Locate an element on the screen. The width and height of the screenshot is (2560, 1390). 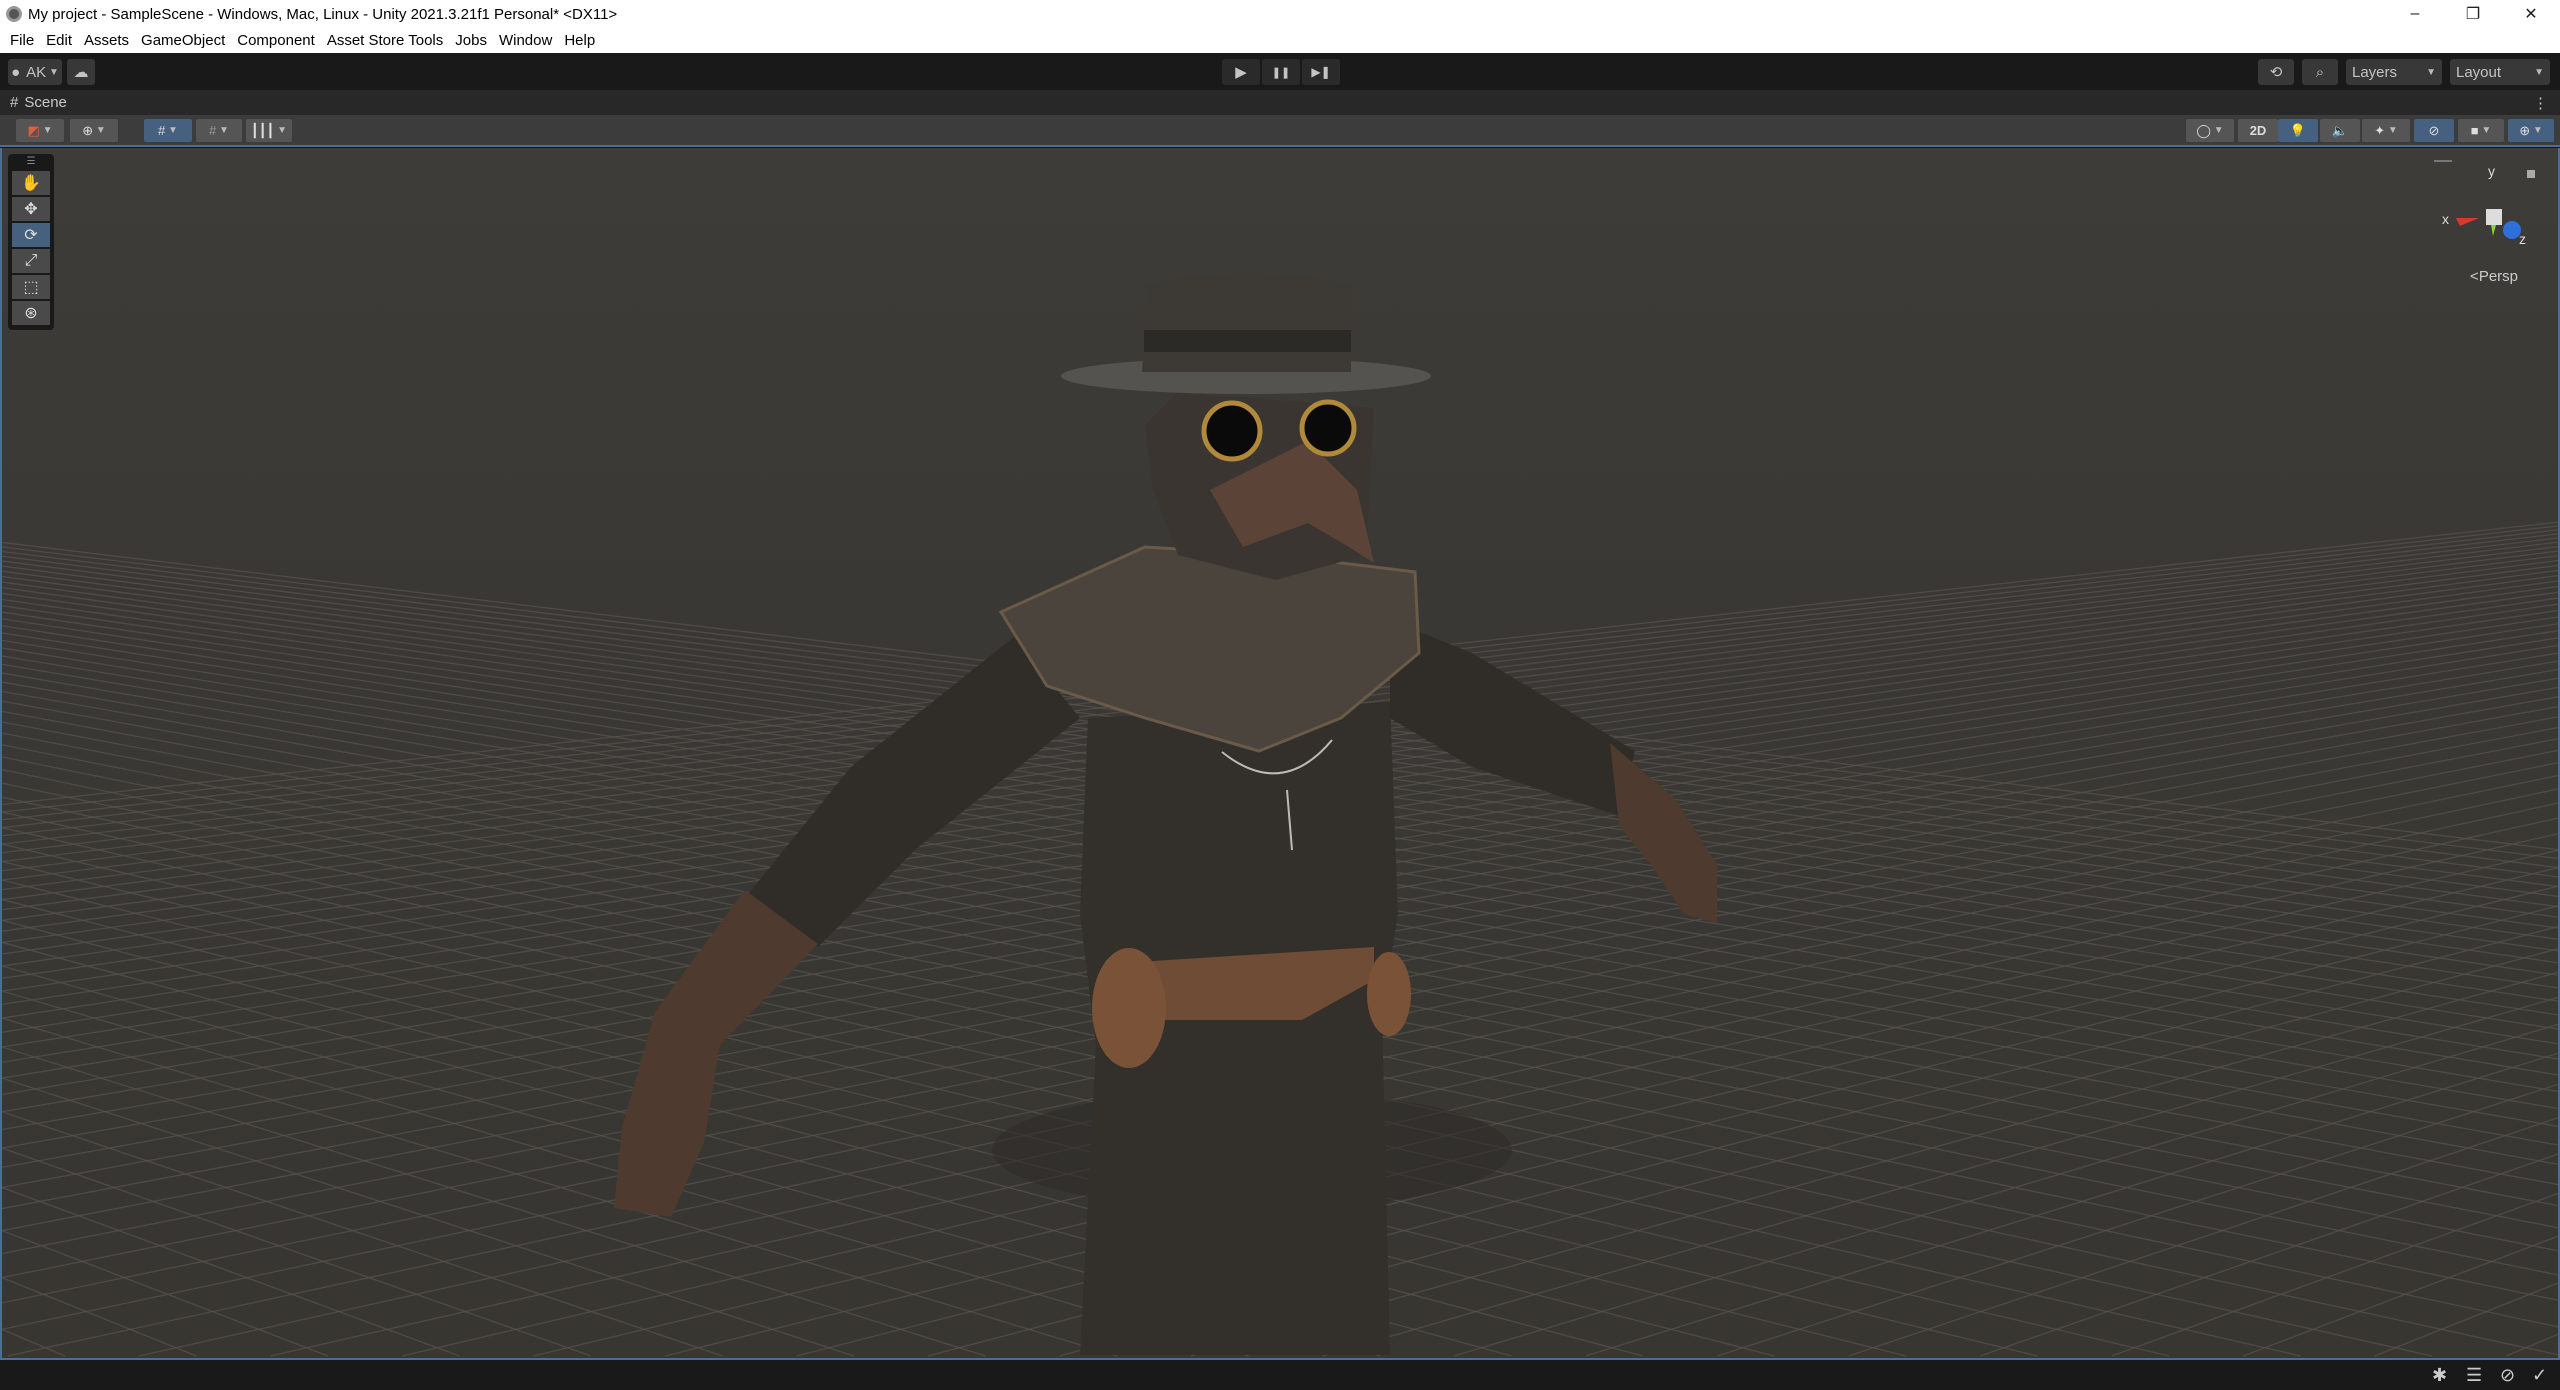
toggle-2d-label: 2D is located at coordinates (2258, 130).